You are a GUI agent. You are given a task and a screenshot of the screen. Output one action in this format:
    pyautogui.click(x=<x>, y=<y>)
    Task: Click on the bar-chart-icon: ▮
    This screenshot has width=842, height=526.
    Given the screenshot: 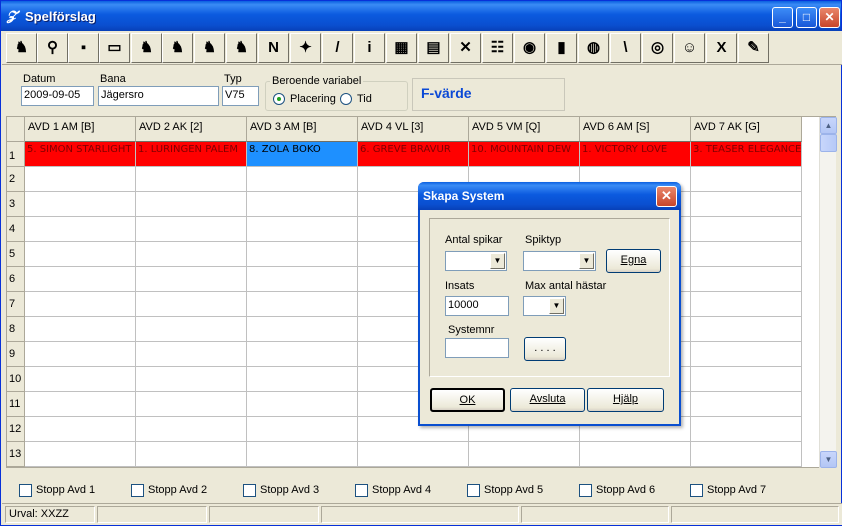 What is the action you would take?
    pyautogui.click(x=561, y=48)
    